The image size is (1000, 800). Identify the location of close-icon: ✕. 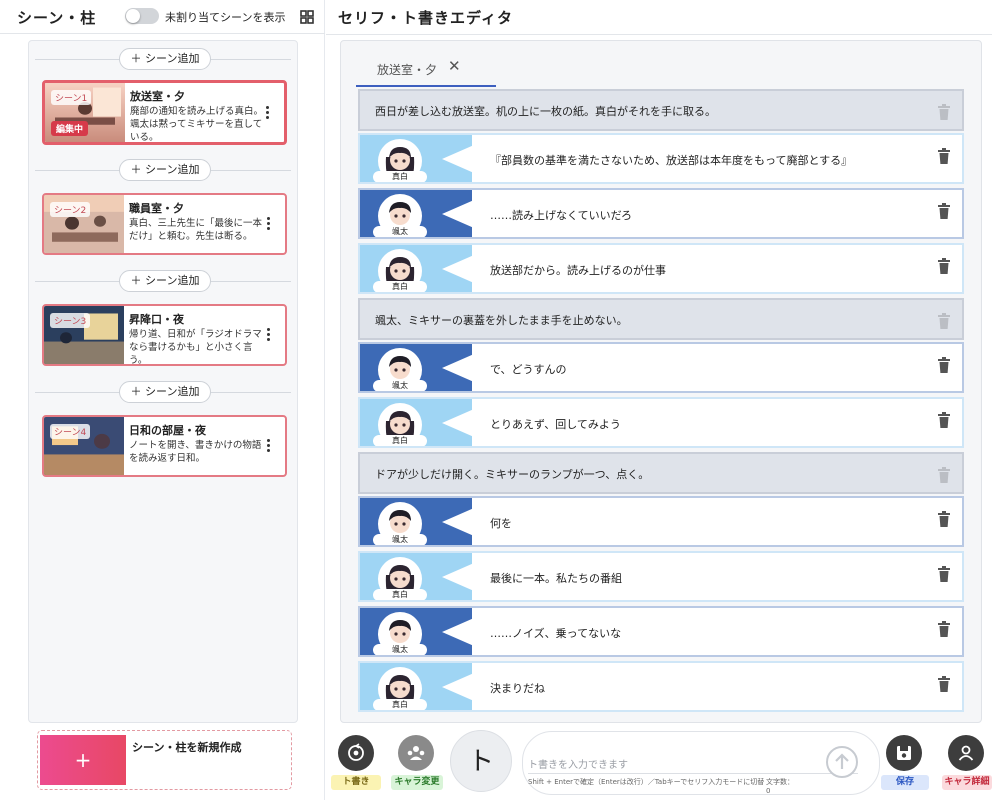
(454, 66).